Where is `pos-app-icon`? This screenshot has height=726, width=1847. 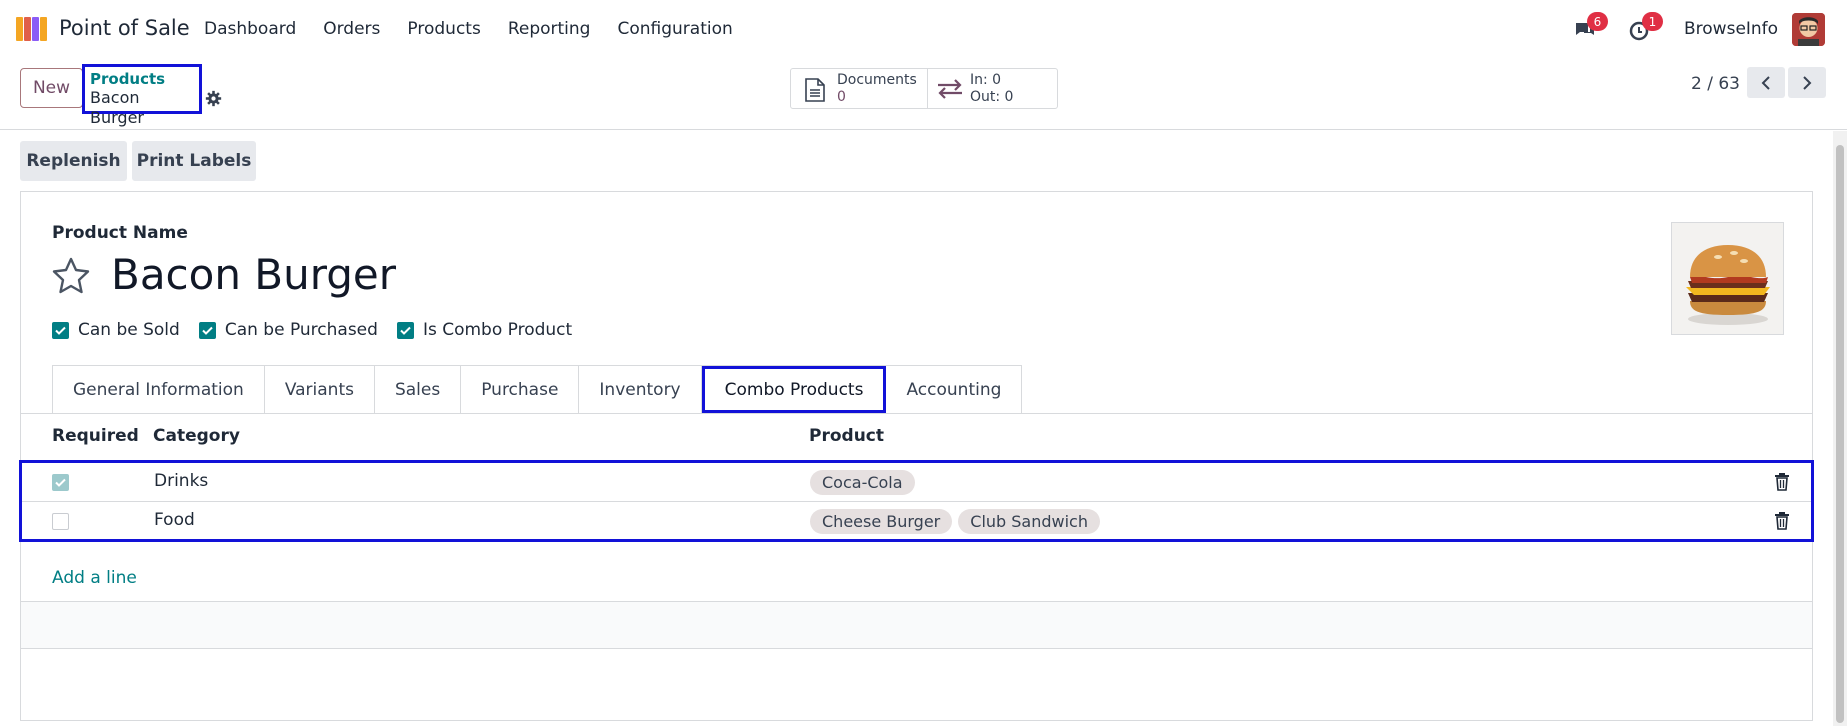
pos-app-icon is located at coordinates (32, 28).